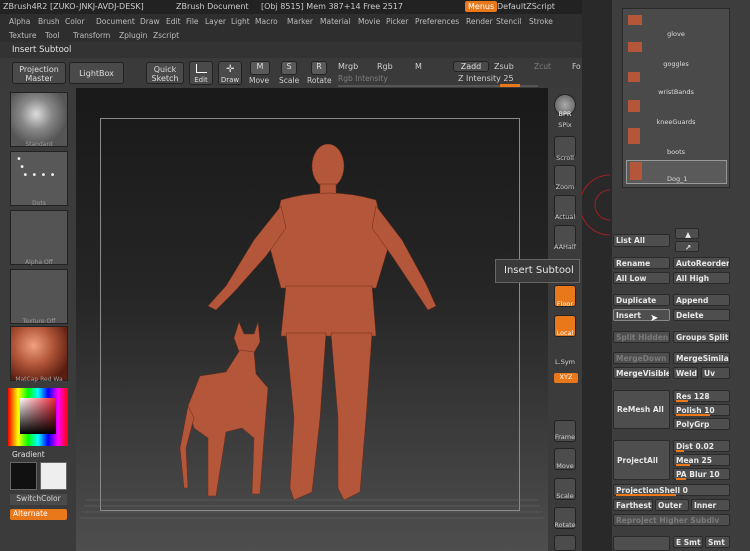 The width and height of the screenshot is (750, 551). Describe the element at coordinates (688, 542) in the screenshot. I see `e-smt-slider: E Smt 5` at that location.